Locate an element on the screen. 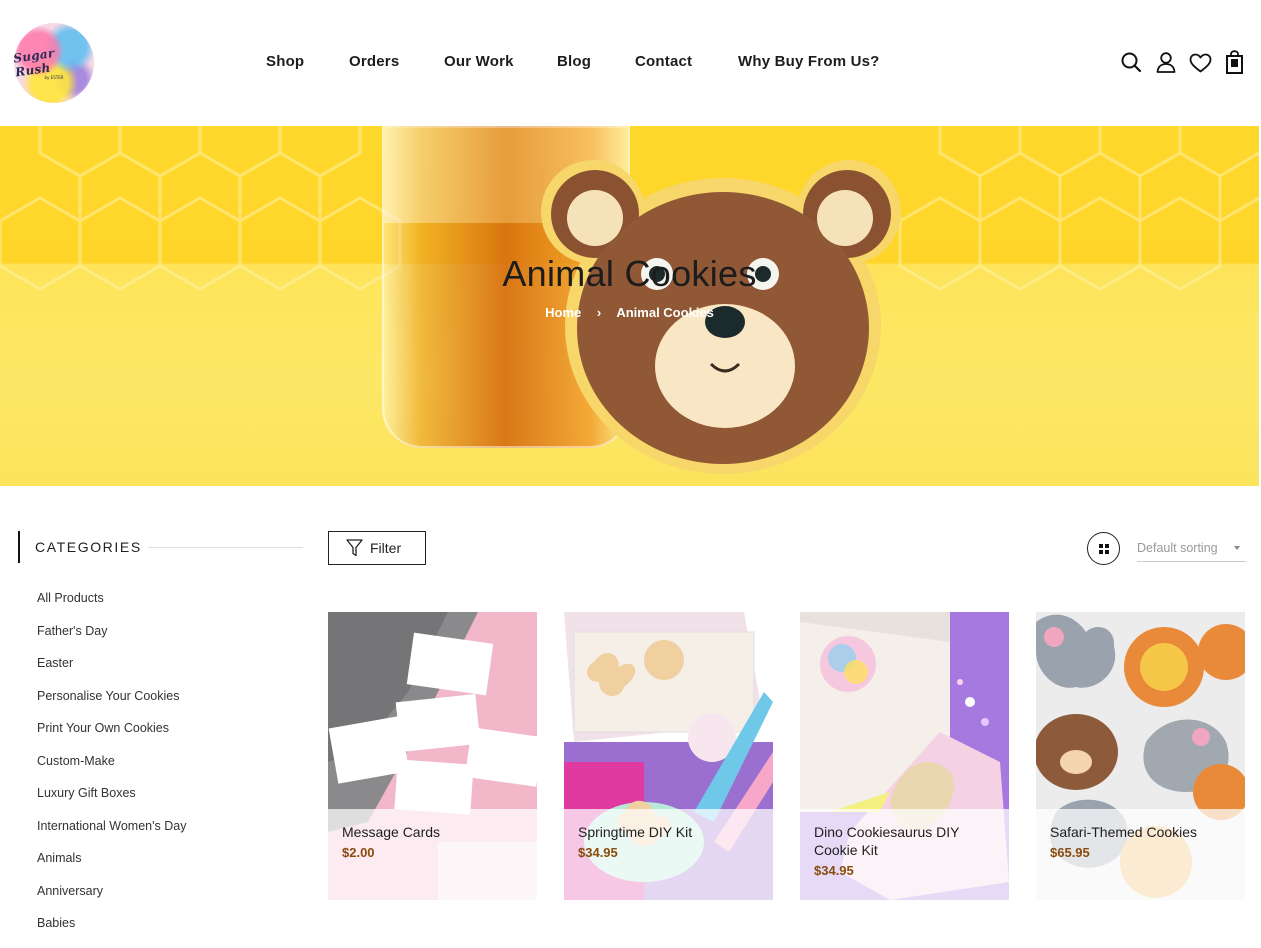 Image resolution: width=1261 pixels, height=948 pixels. category-custom-make: Custom-Make is located at coordinates (111, 769).